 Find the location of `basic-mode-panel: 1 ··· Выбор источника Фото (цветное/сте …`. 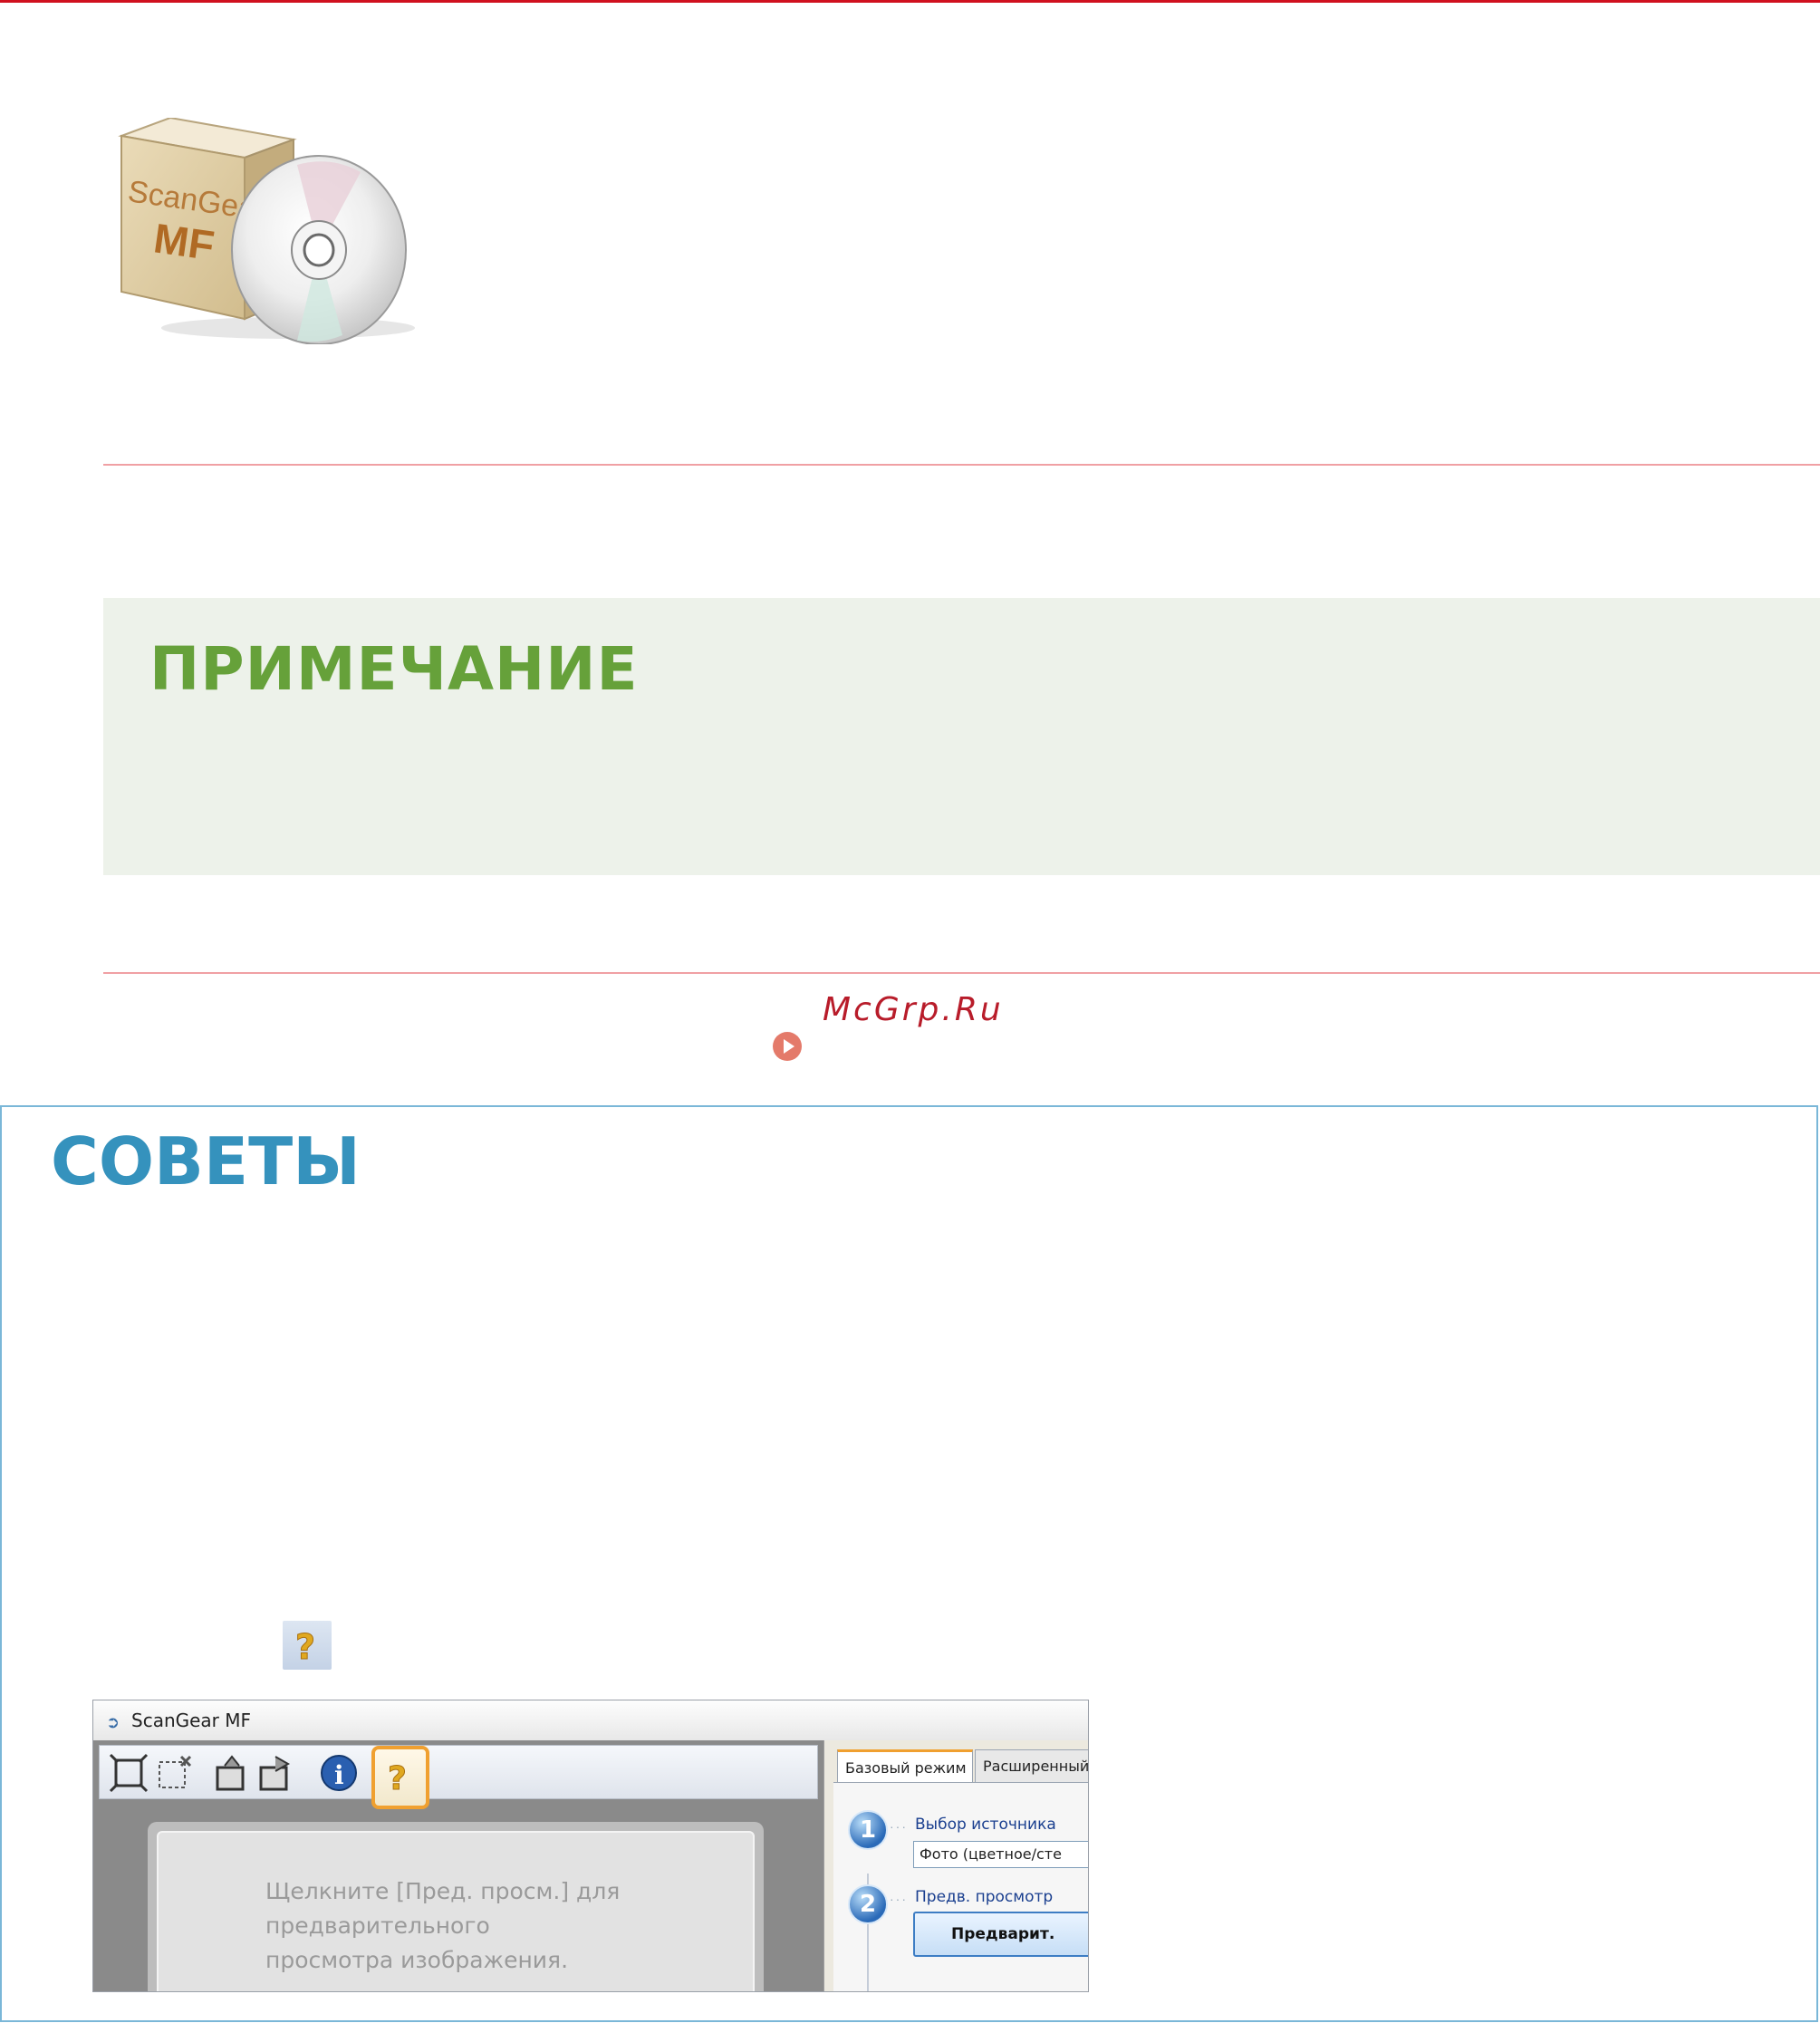

basic-mode-panel: 1 ··· Выбор источника Фото (цветное/сте … is located at coordinates (961, 1886).